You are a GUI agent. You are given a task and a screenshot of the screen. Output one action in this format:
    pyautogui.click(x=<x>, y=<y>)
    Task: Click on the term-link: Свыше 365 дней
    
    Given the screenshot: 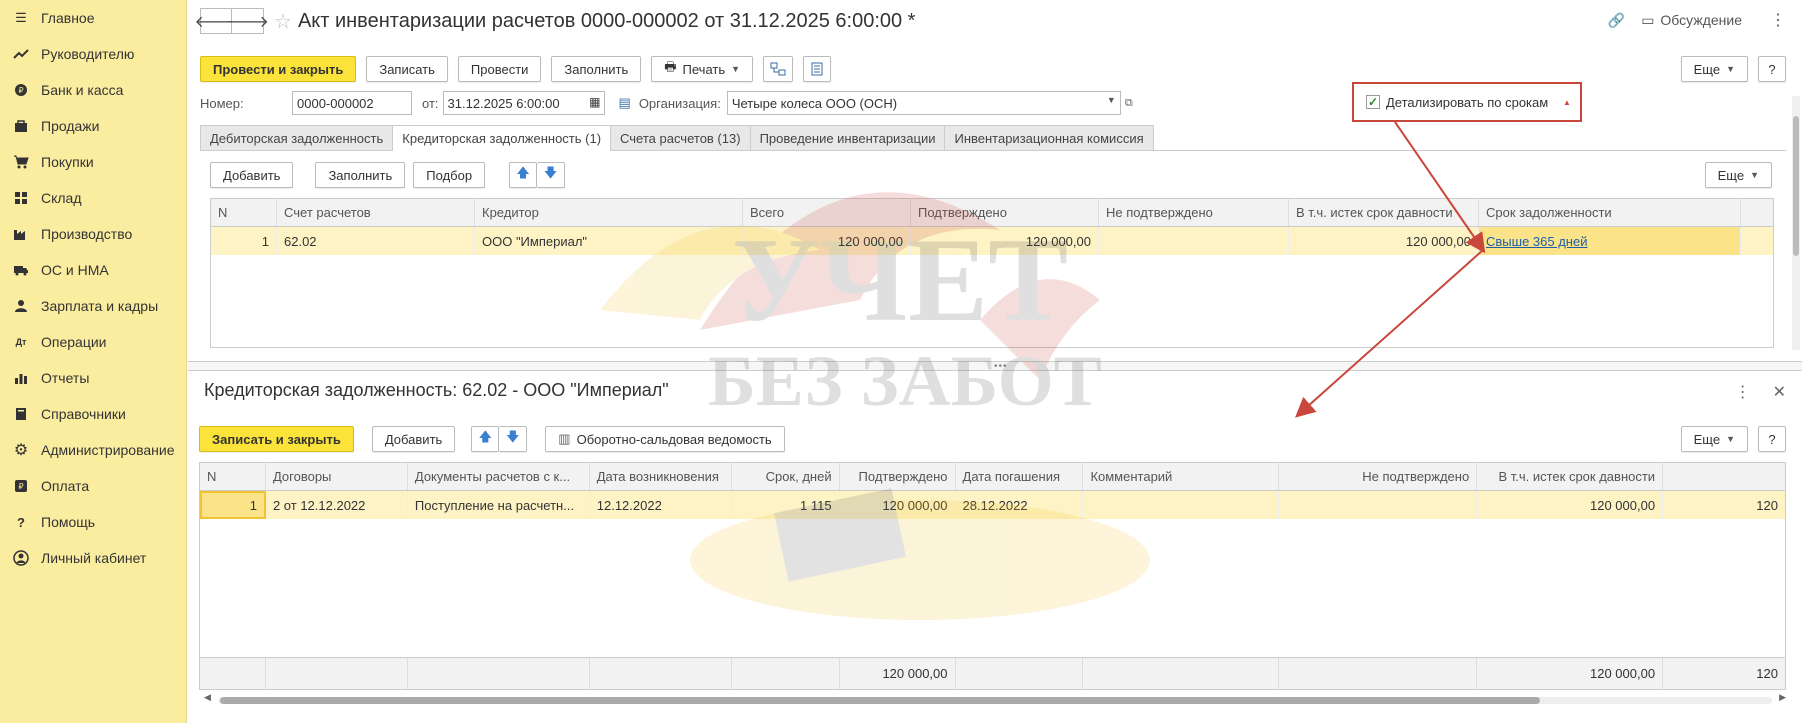 What is the action you would take?
    pyautogui.click(x=1536, y=241)
    